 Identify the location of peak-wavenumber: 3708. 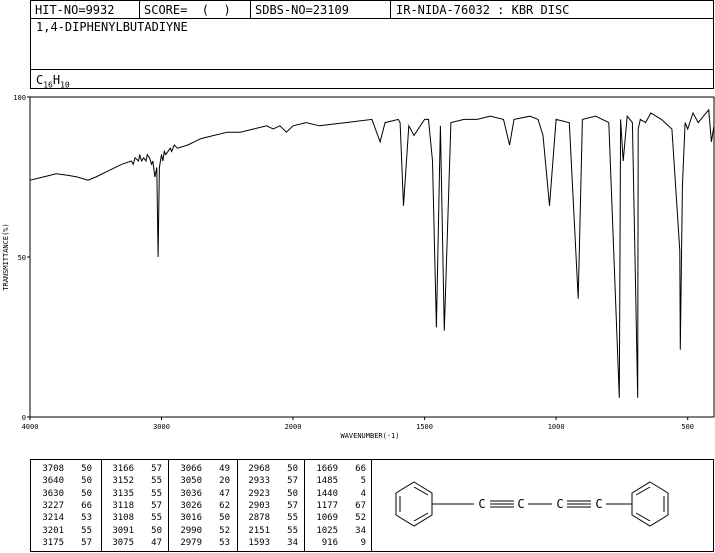
(53, 469).